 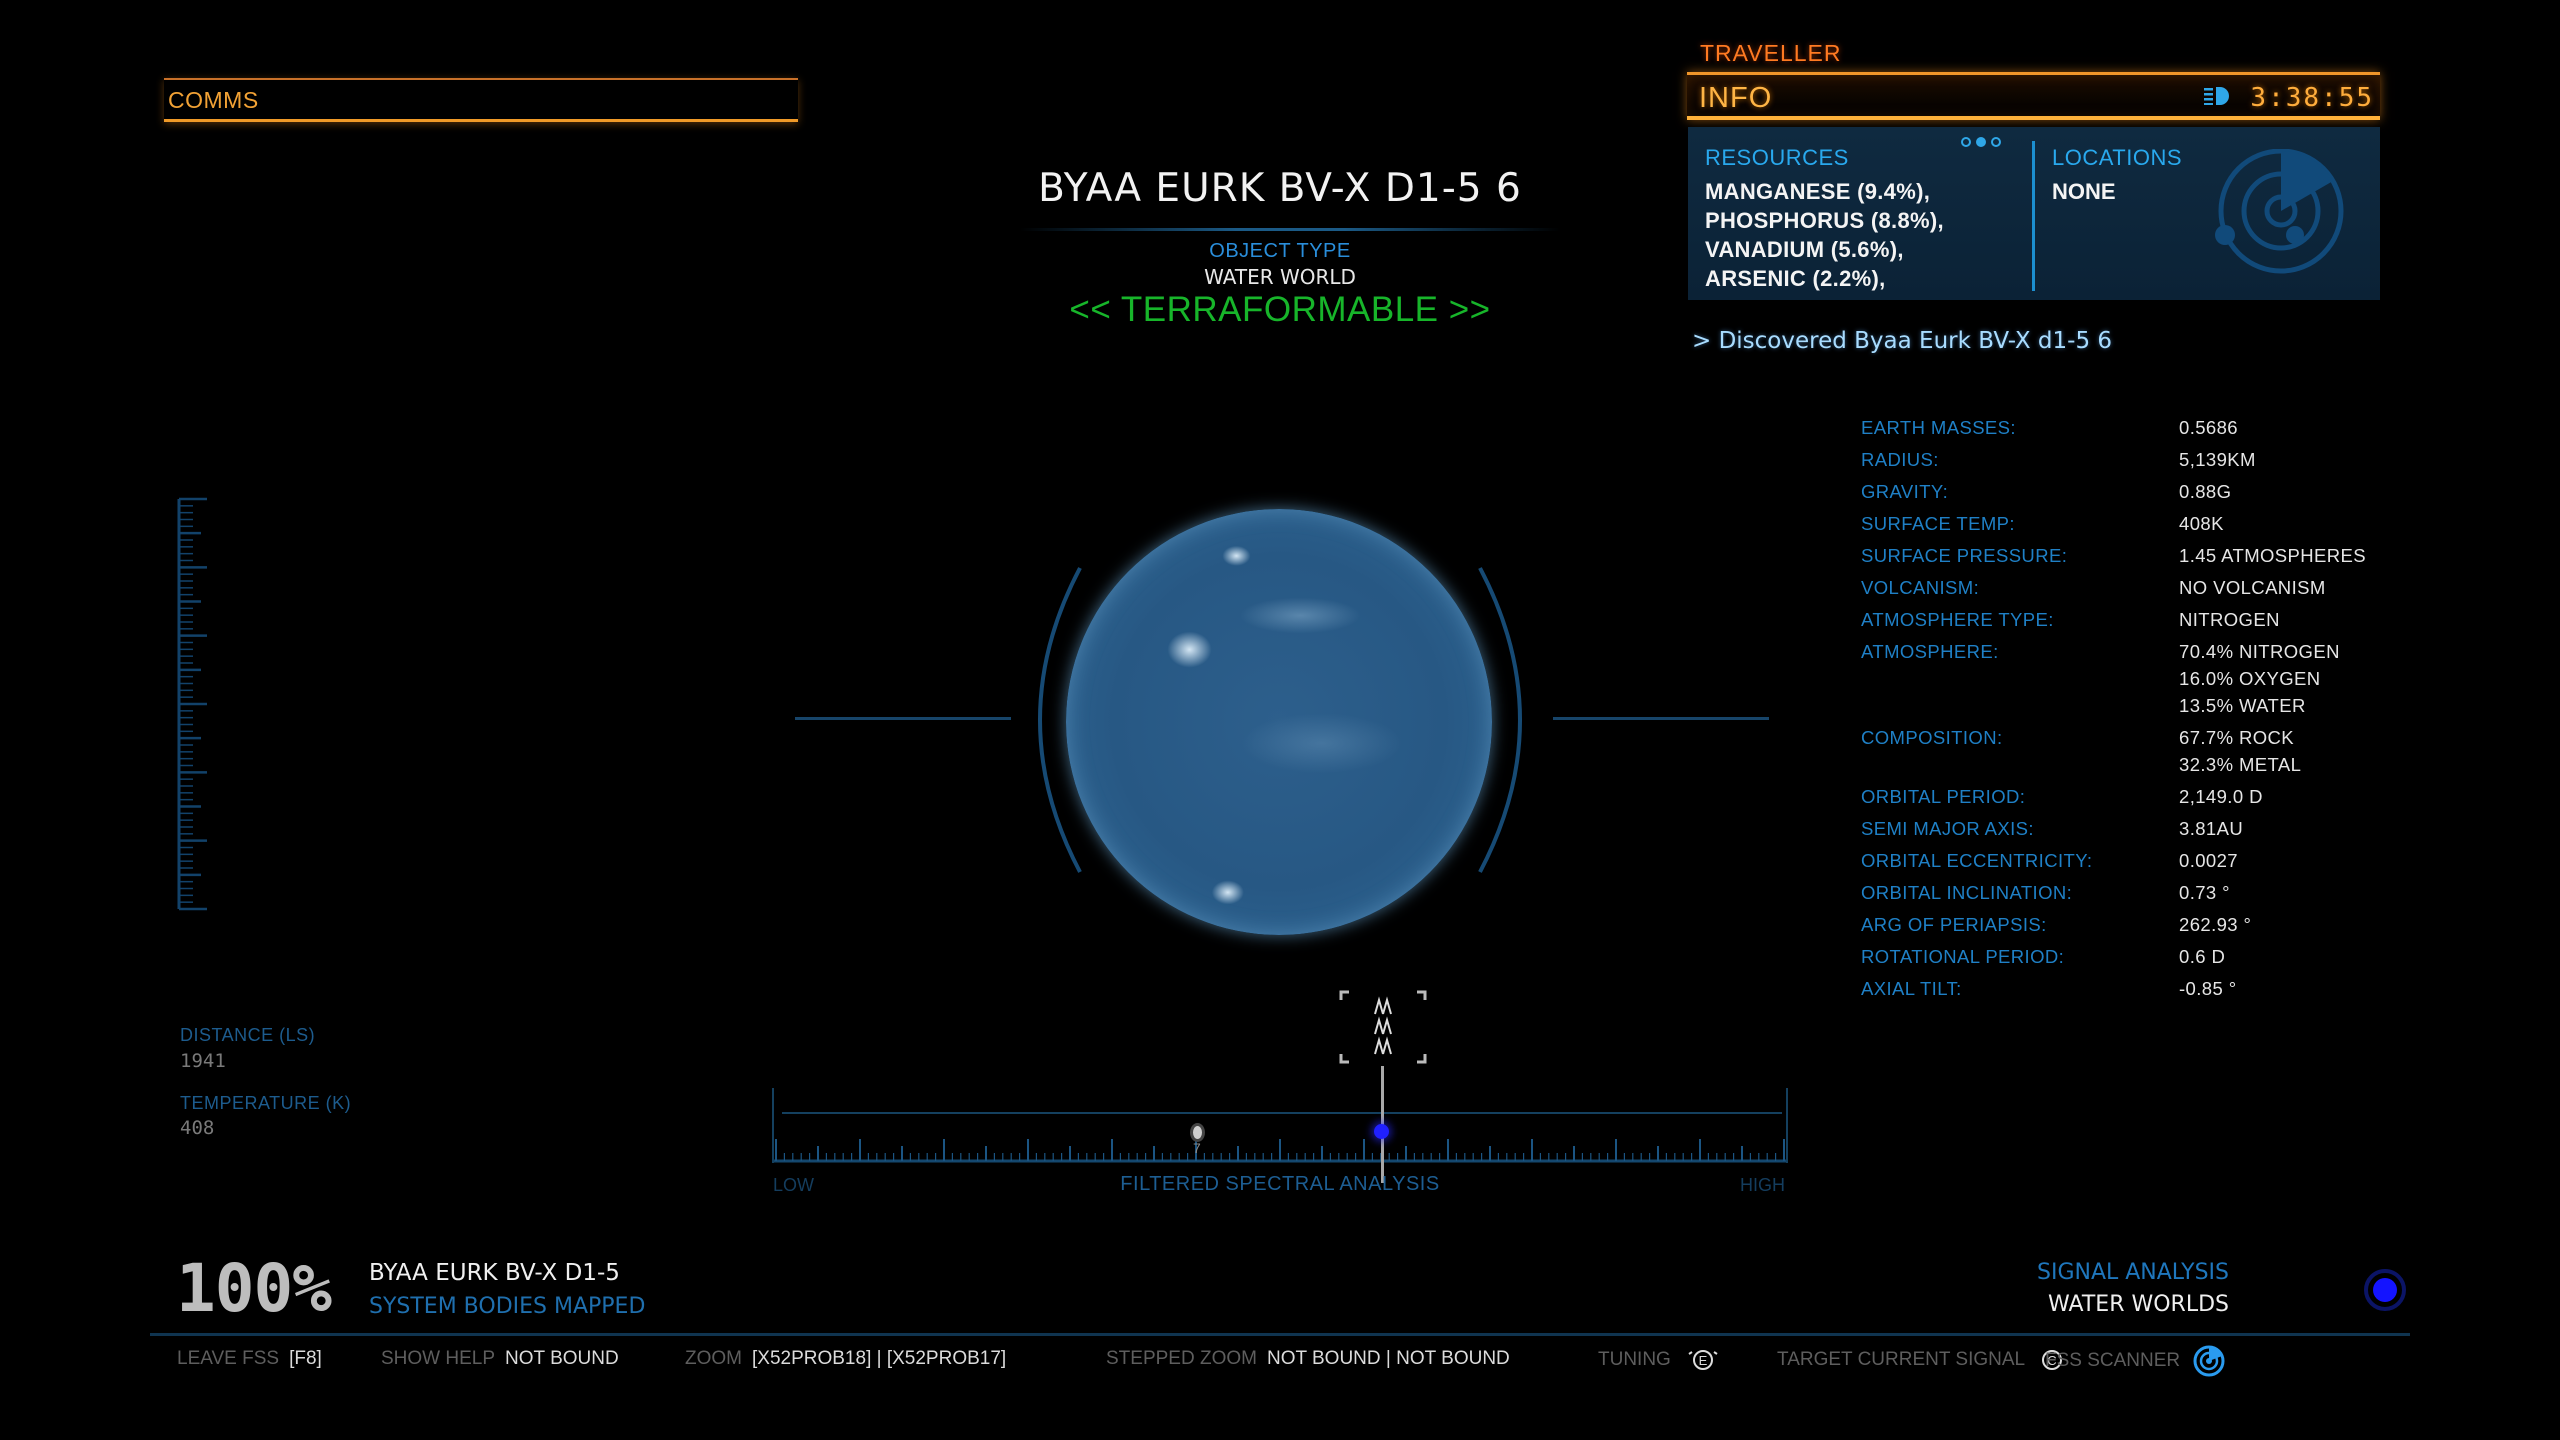 I want to click on stat-value: 0.0027, so click(x=2208, y=860).